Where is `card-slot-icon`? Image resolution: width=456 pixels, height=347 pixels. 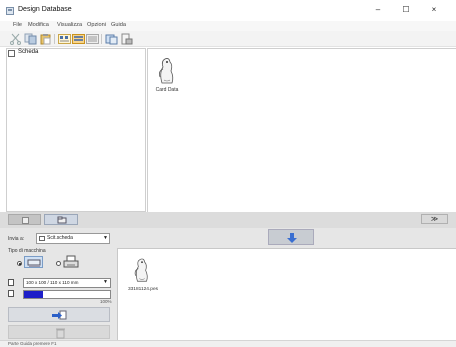
card-slot-icon is located at coordinates (42, 238).